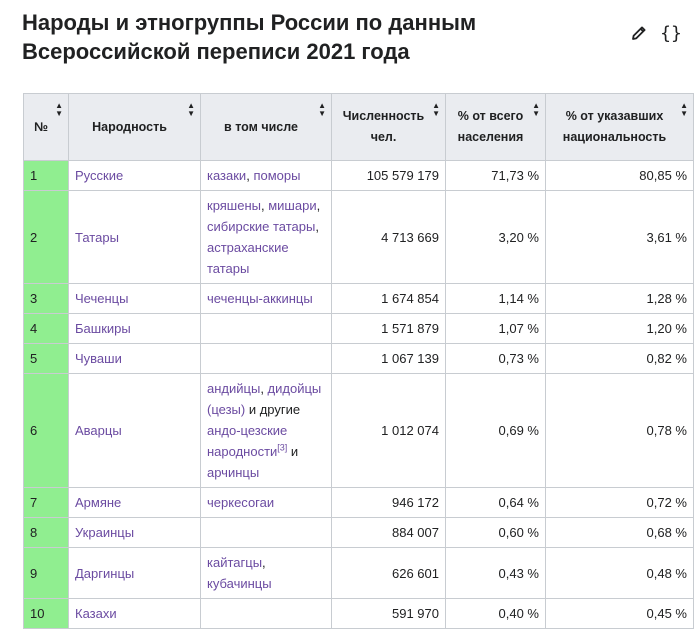  What do you see at coordinates (671, 33) in the screenshot?
I see `code-braces-icon: {}` at bounding box center [671, 33].